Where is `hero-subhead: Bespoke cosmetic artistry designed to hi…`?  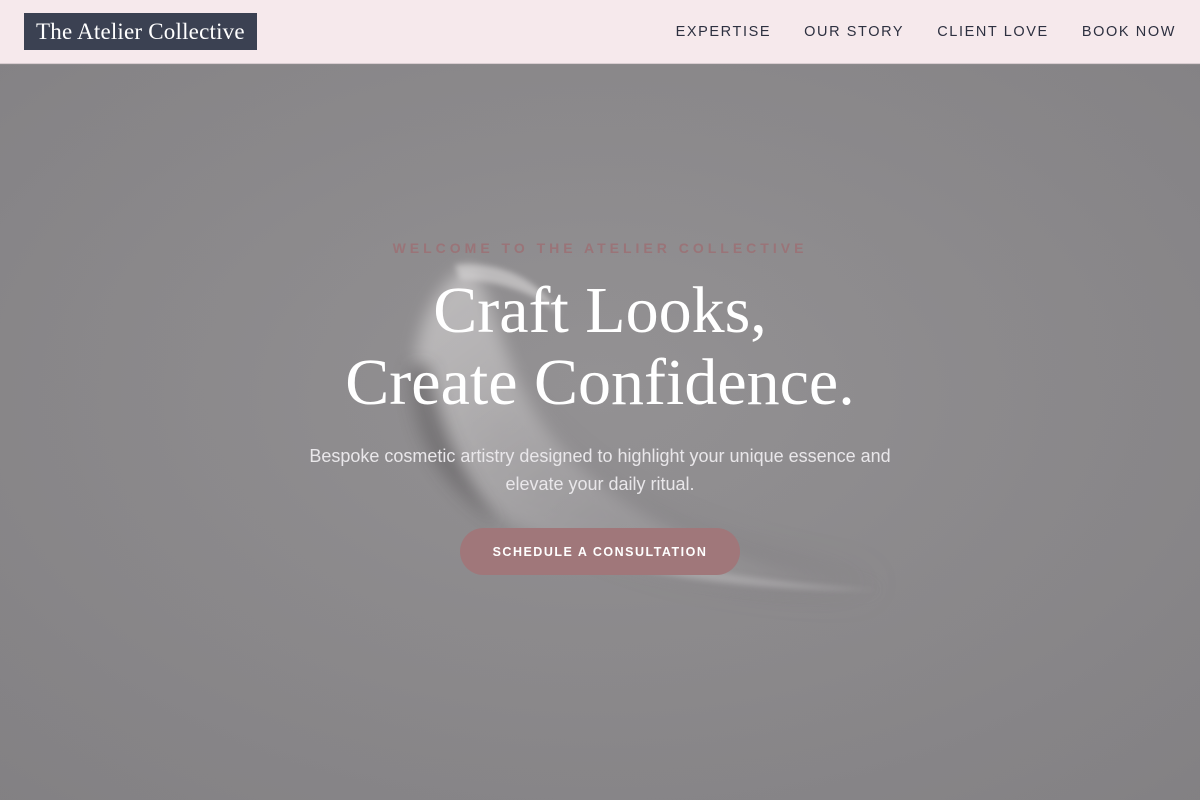
hero-subhead: Bespoke cosmetic artistry designed to hi… is located at coordinates (600, 470).